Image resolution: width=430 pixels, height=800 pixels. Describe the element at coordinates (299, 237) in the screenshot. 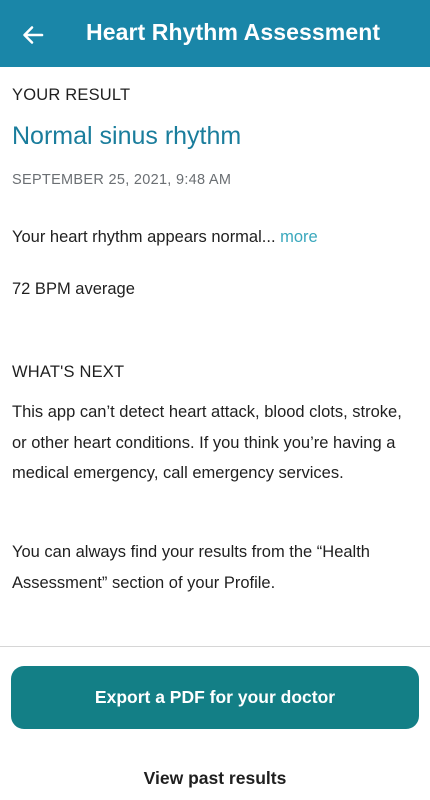

I see `more-link: more` at that location.